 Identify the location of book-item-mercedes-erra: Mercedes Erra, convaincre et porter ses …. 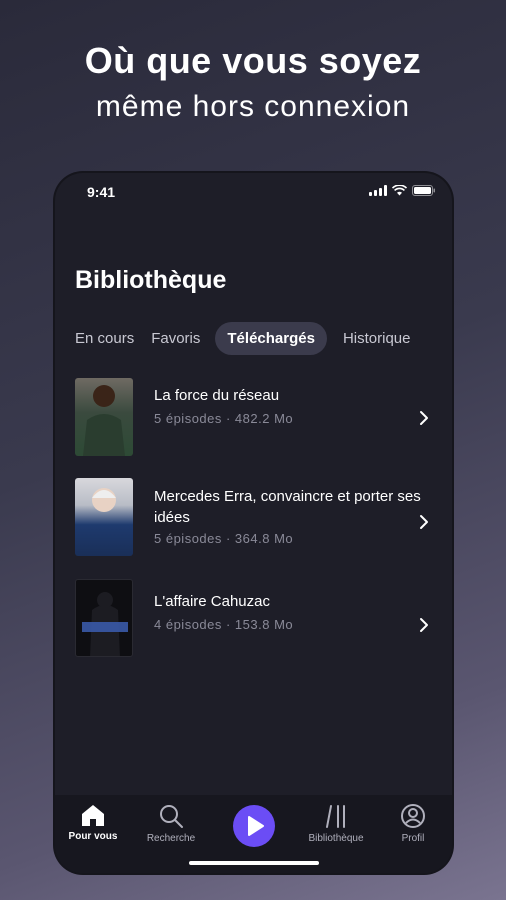
(256, 517).